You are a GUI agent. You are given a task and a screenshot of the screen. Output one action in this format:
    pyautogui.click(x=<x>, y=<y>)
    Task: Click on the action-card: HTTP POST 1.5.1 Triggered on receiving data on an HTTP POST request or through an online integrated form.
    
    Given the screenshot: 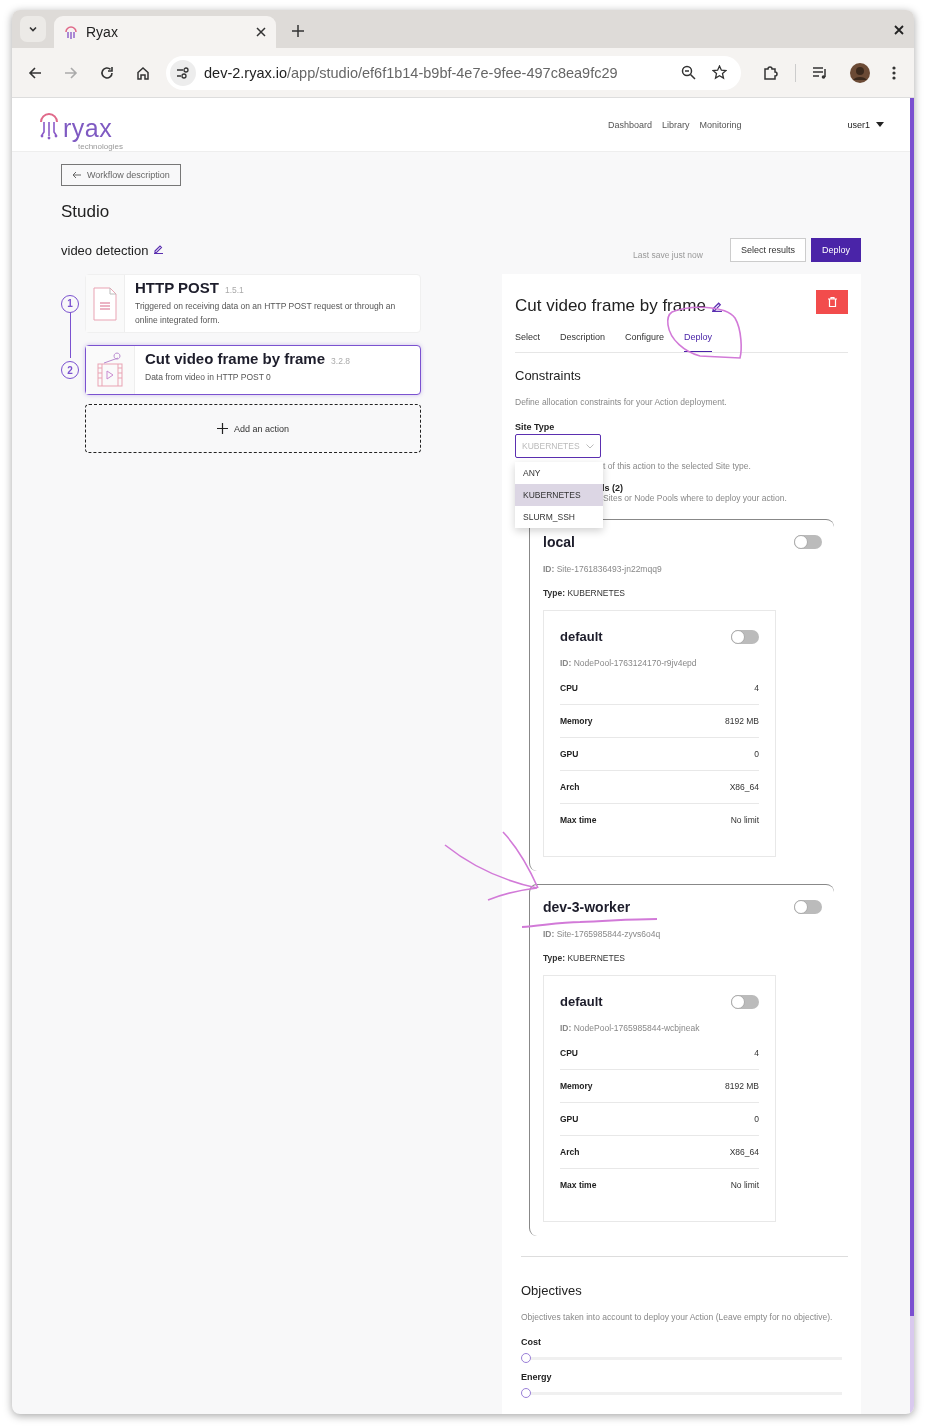 What is the action you would take?
    pyautogui.click(x=253, y=303)
    